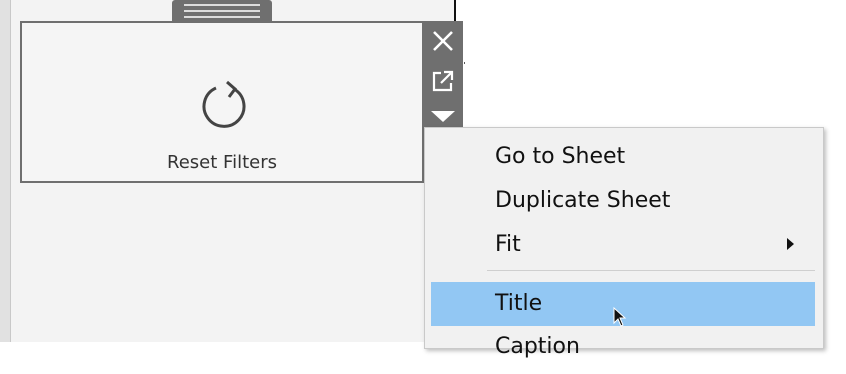 The height and width of the screenshot is (374, 846). I want to click on popout-icon, so click(443, 81).